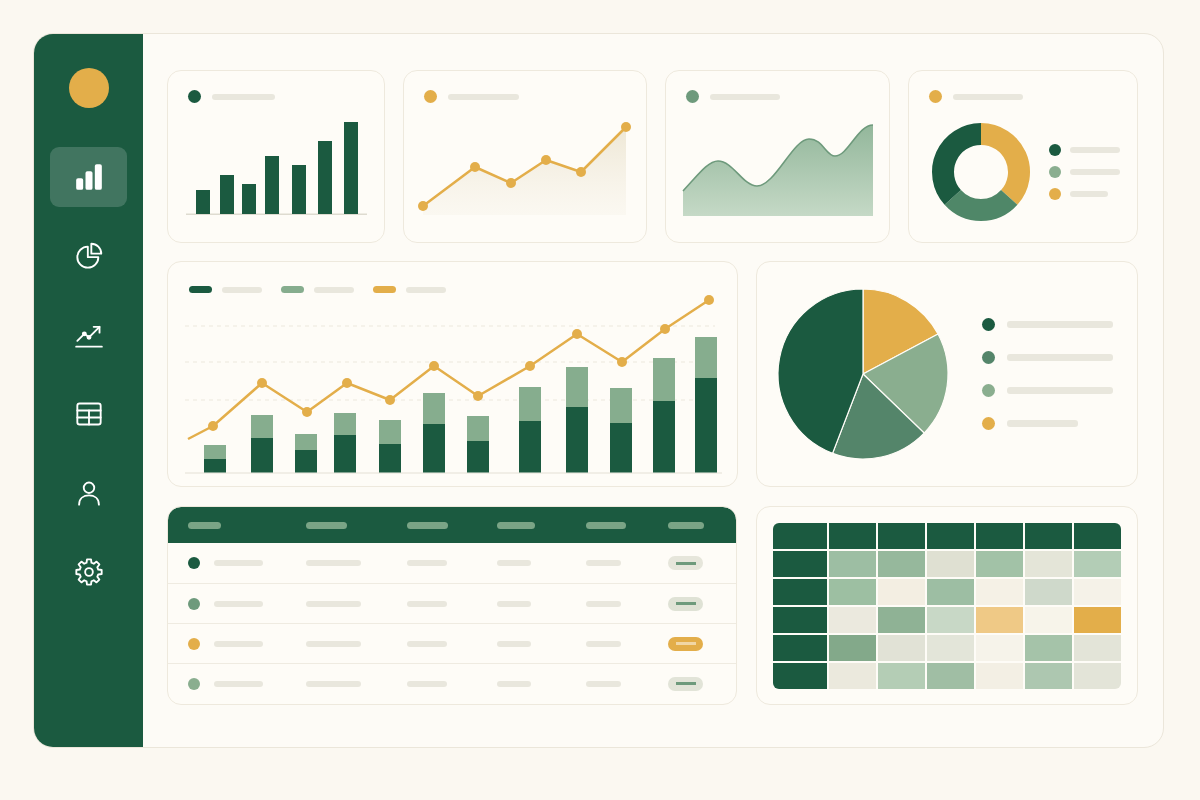 The image size is (1200, 800). I want to click on nav-item, so click(88, 177).